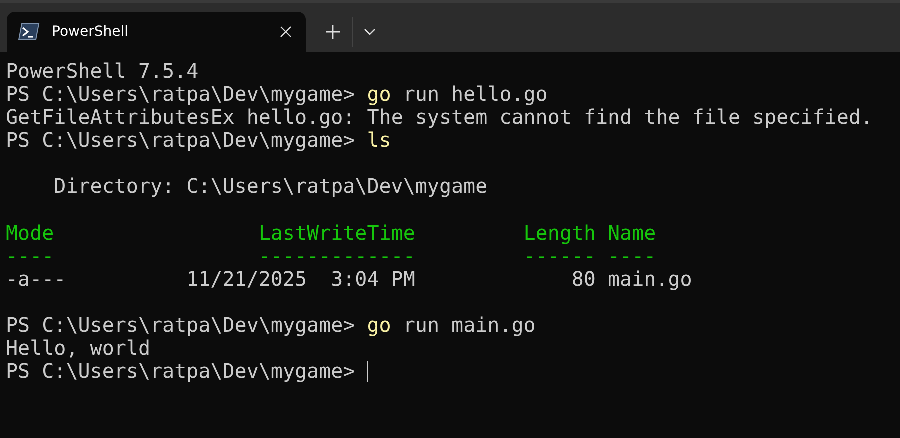 This screenshot has width=900, height=438. What do you see at coordinates (333, 32) in the screenshot?
I see `plus-icon` at bounding box center [333, 32].